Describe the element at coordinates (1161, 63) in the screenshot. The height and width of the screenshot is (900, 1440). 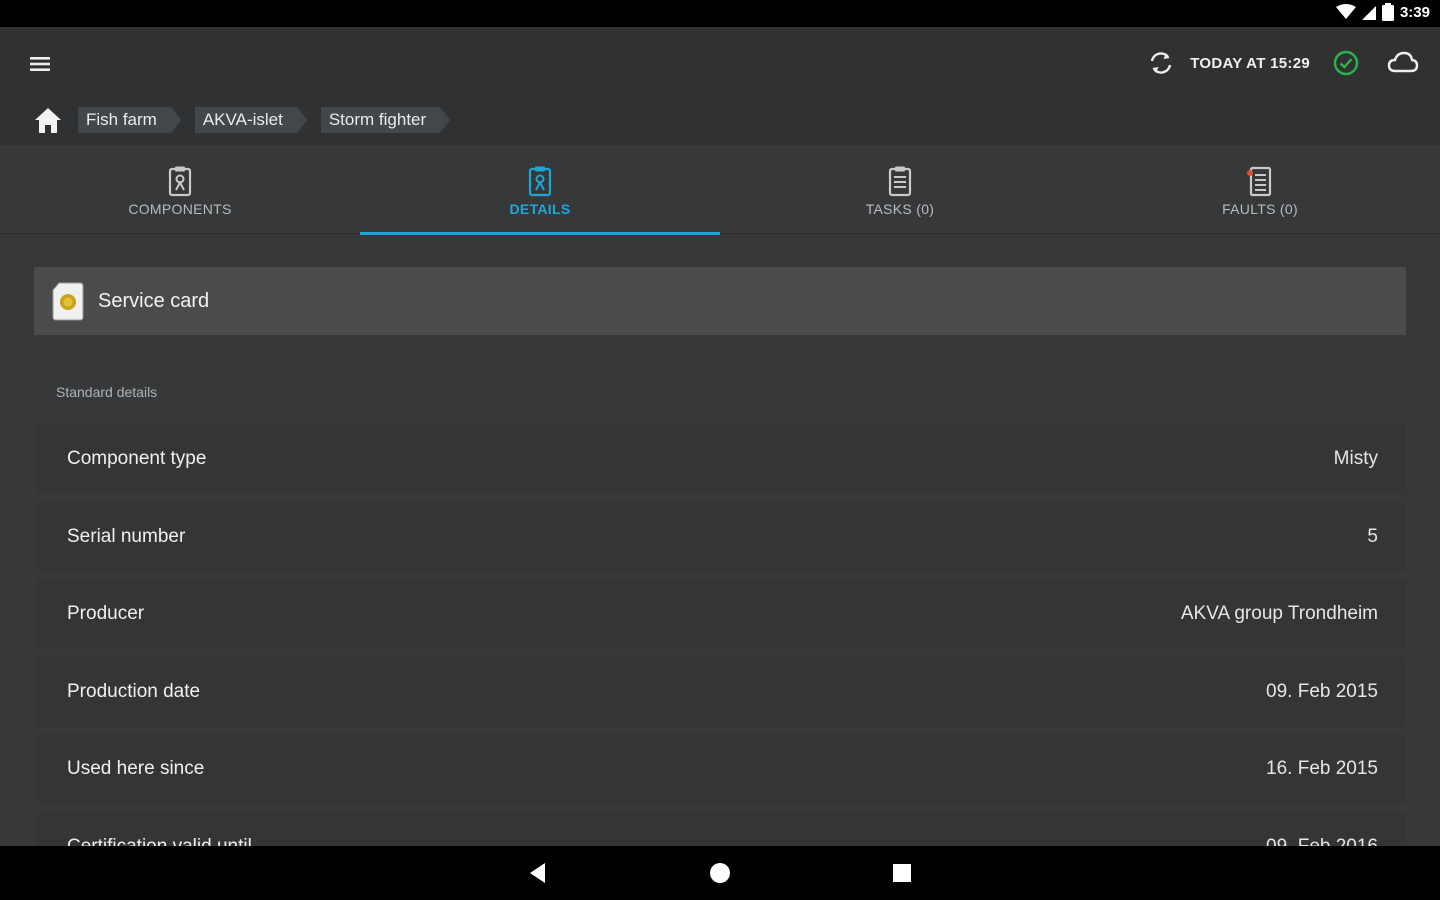
I see `sync-icon` at that location.